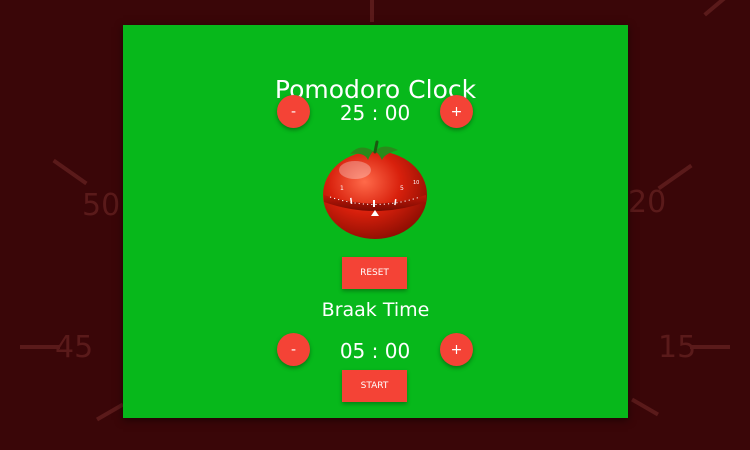  What do you see at coordinates (416, 183) in the screenshot?
I see `dial-number-10: 10` at bounding box center [416, 183].